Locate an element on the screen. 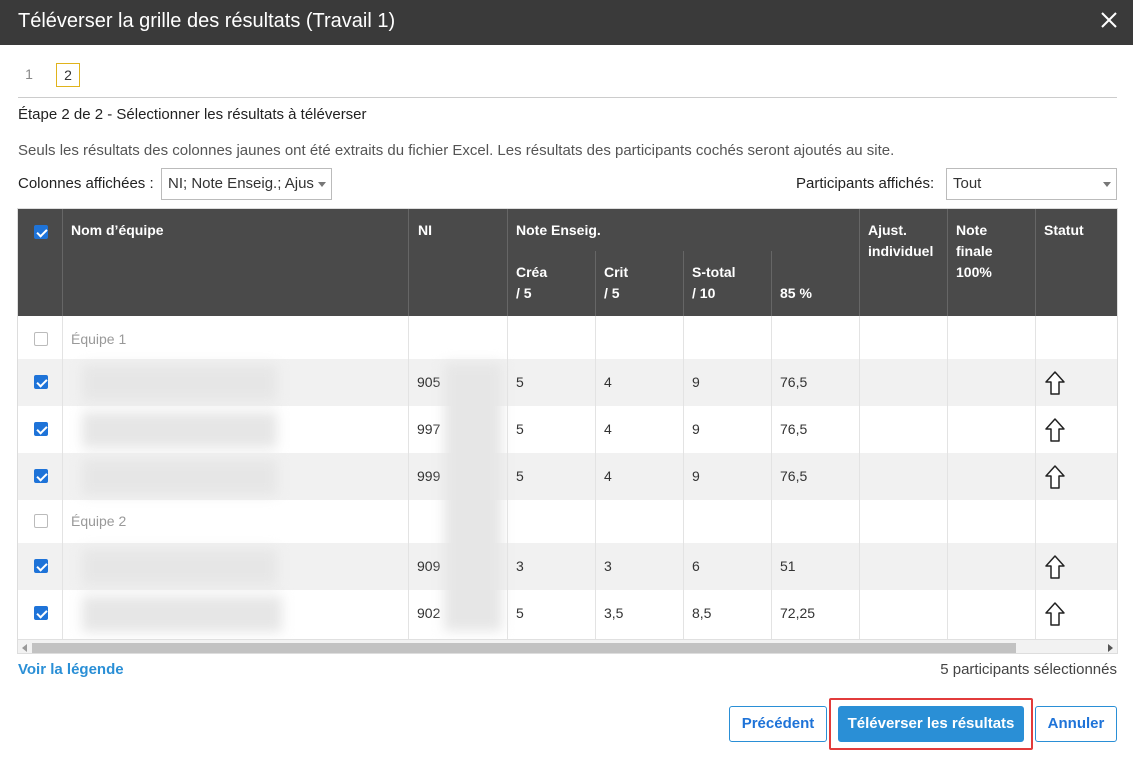 Image resolution: width=1133 pixels, height=757 pixels. scroll-right-arrow-icon is located at coordinates (1110, 648).